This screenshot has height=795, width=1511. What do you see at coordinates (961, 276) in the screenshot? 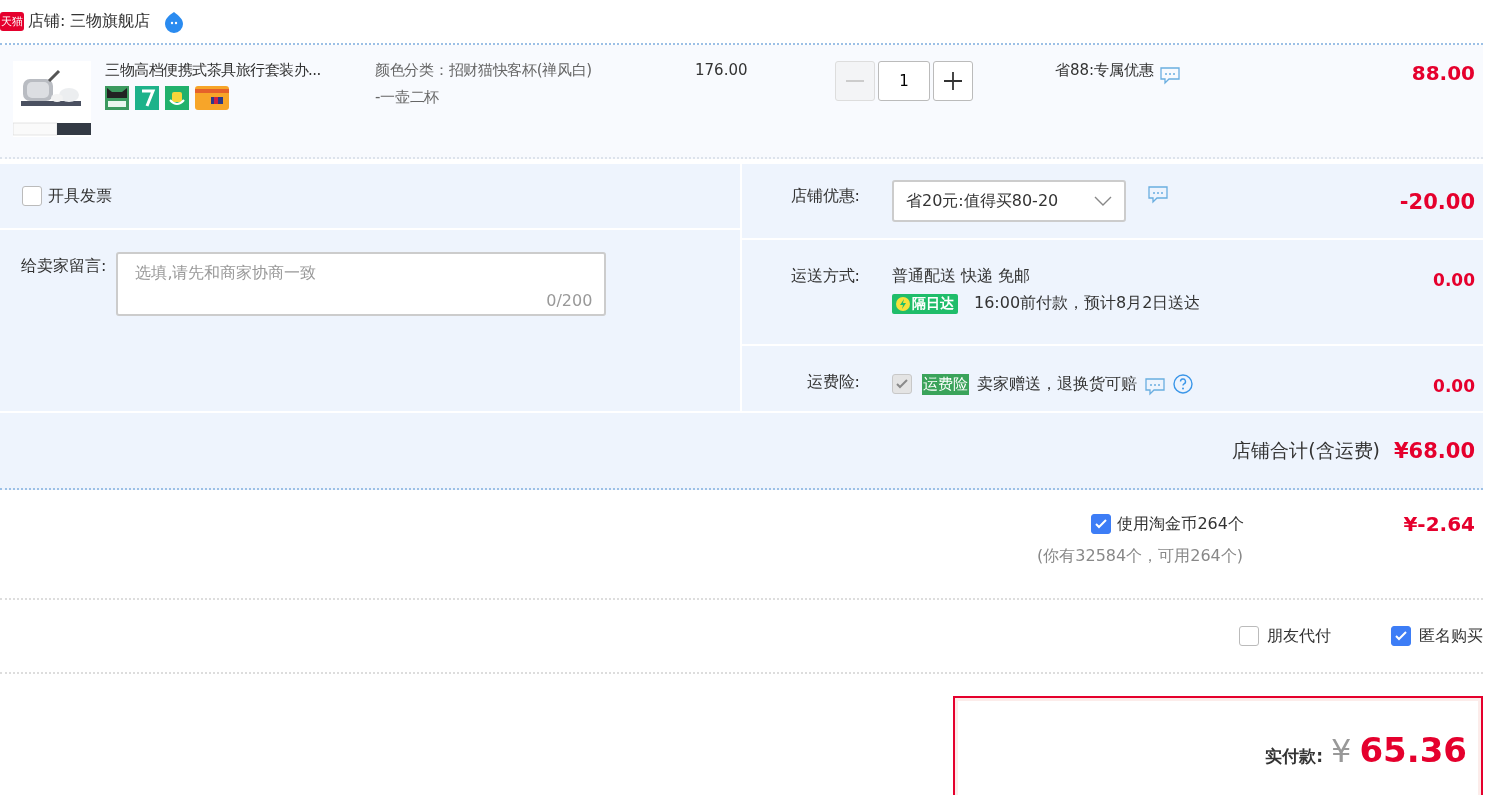
I see `shipping-method: 普通配送 快递 免邮` at bounding box center [961, 276].